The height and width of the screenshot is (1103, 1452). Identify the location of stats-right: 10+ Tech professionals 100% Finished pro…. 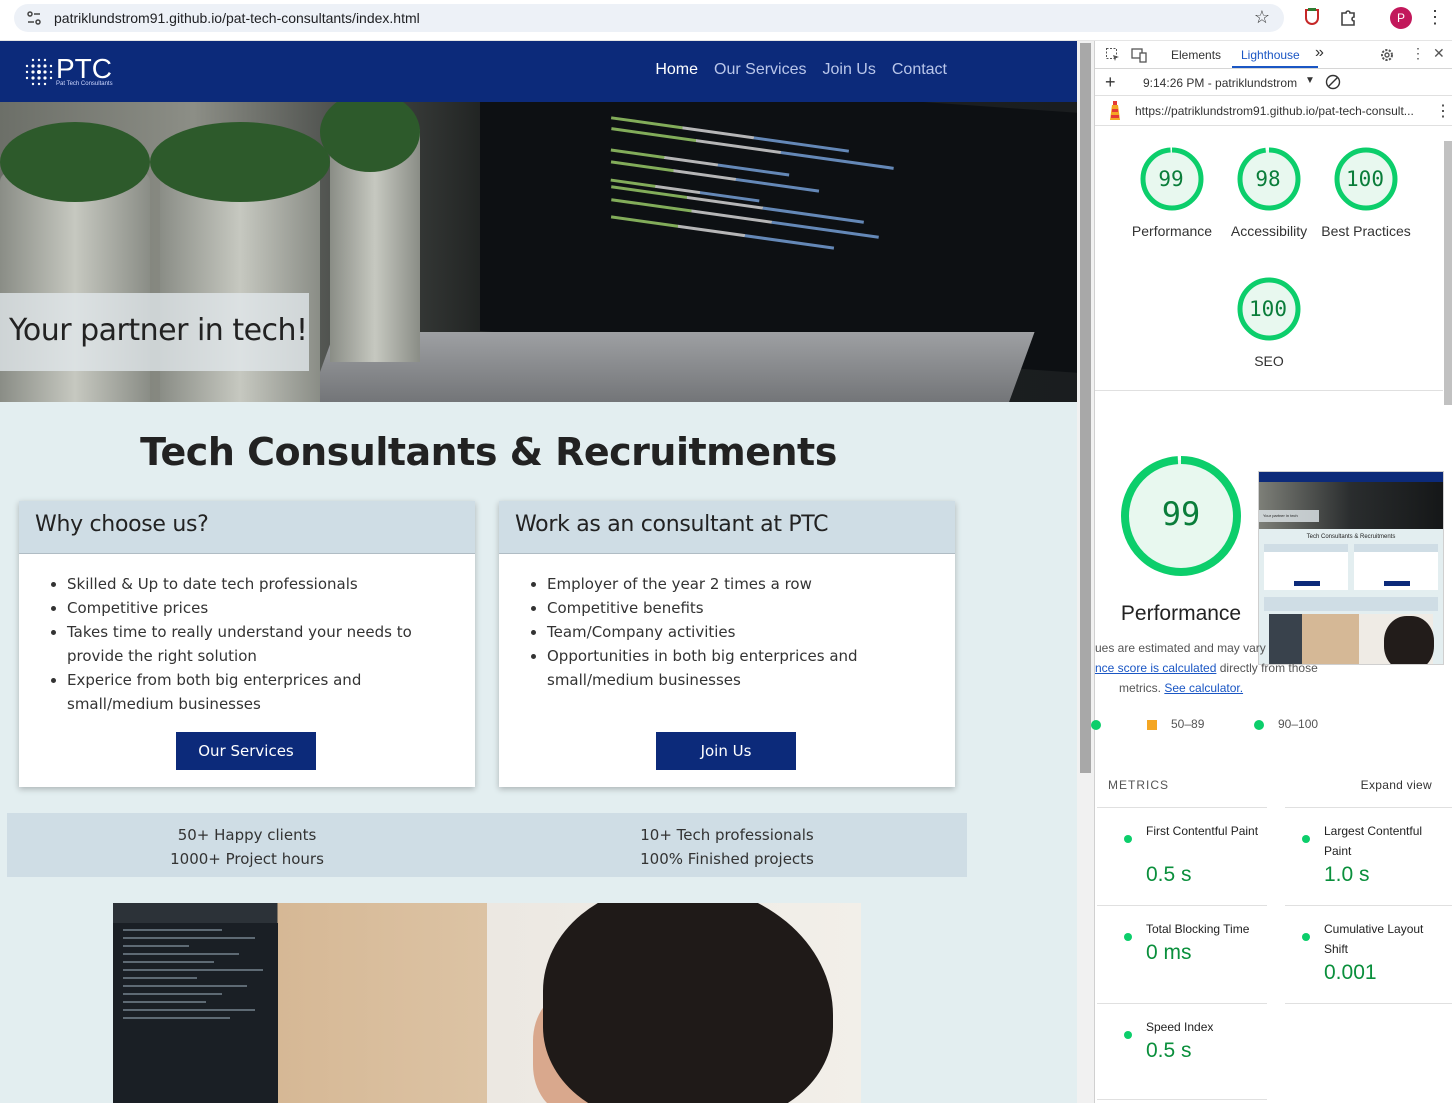
(727, 845).